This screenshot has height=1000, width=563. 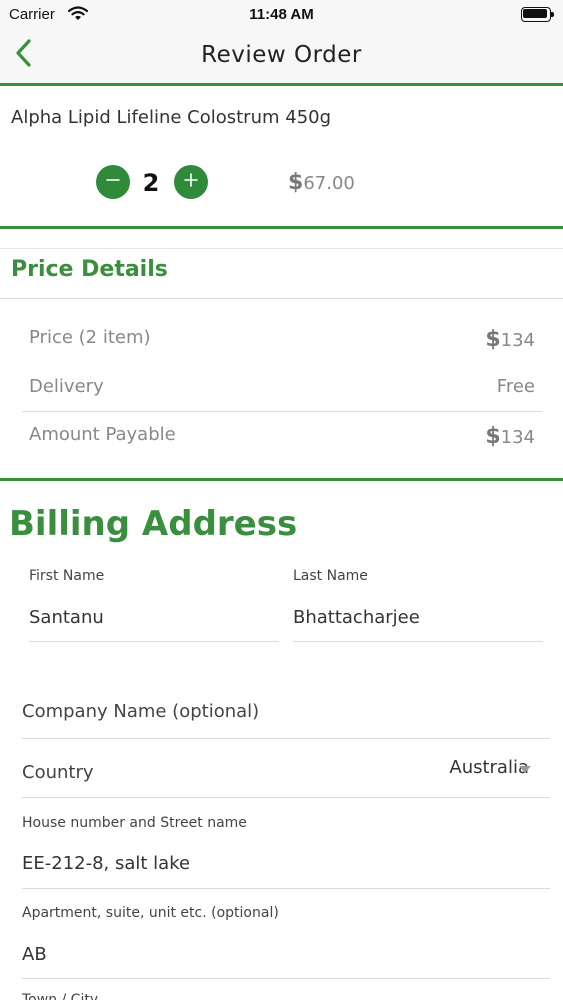 I want to click on country-selected-value: Australia, so click(x=489, y=767).